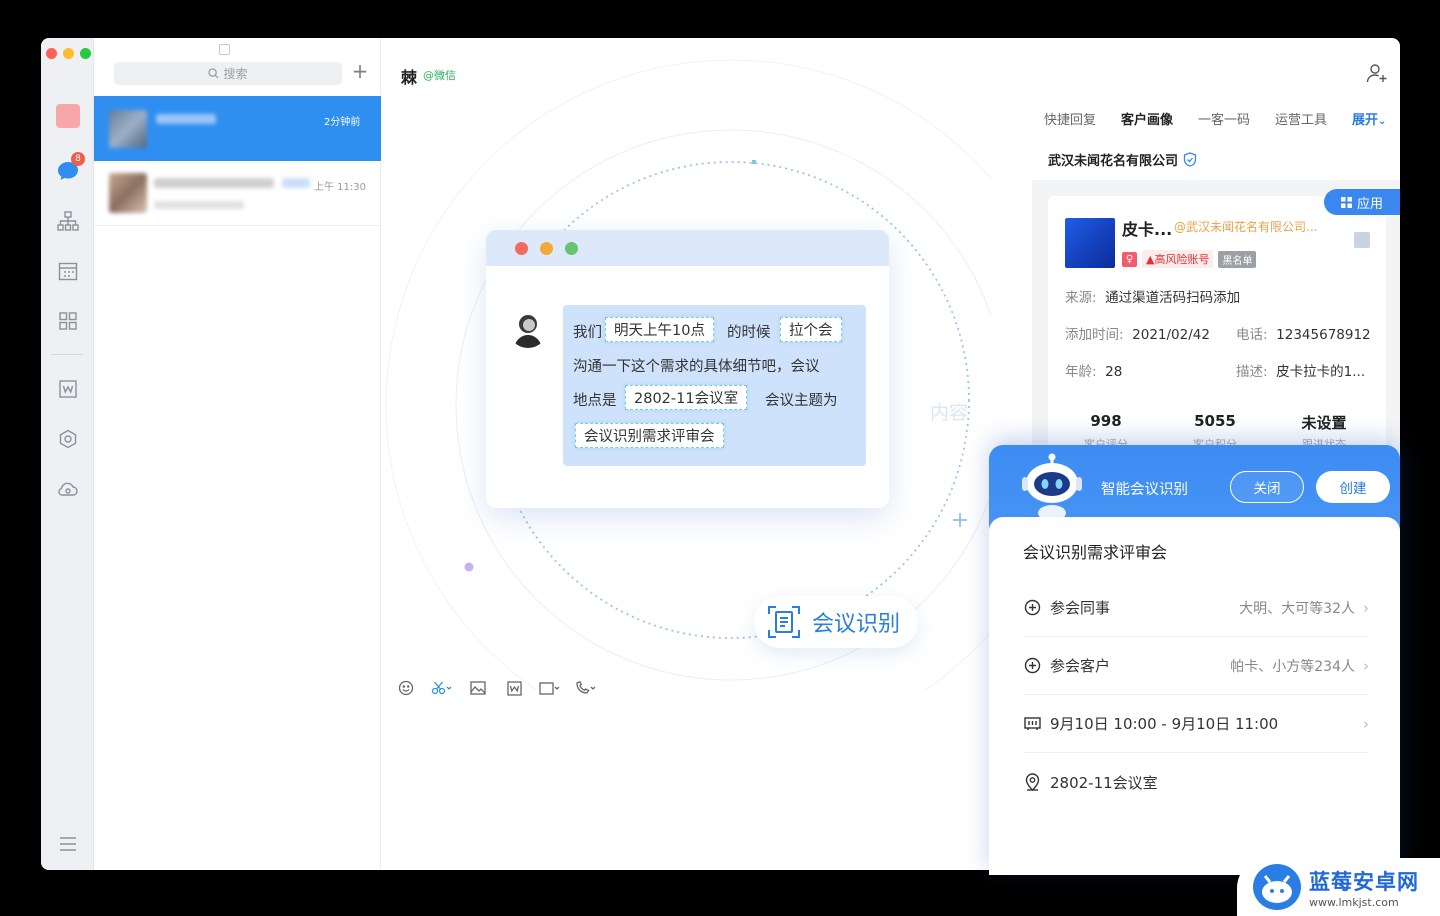 This screenshot has height=916, width=1440. What do you see at coordinates (749, 333) in the screenshot?
I see `message-text: 的时候` at bounding box center [749, 333].